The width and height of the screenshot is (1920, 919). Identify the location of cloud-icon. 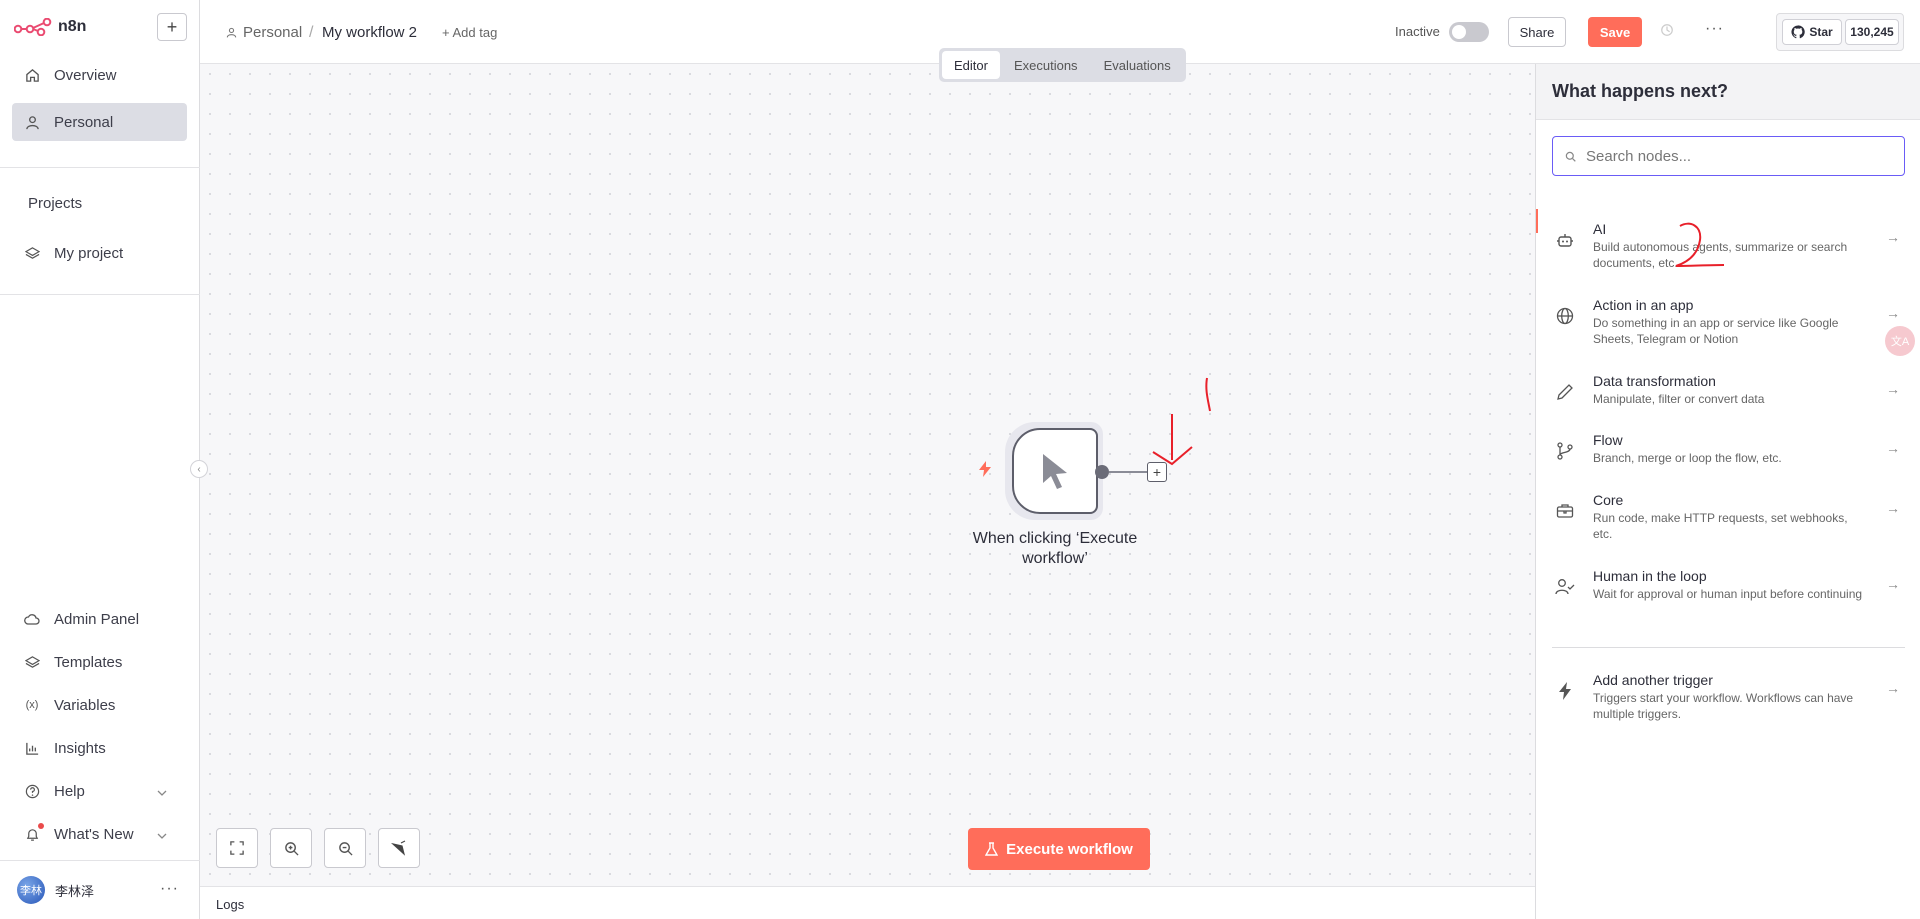
(32, 619).